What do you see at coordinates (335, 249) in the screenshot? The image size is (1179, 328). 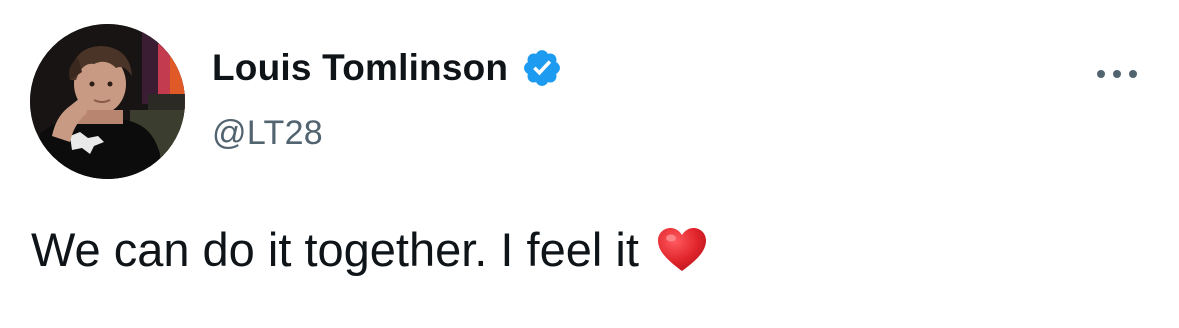 I see `tweet-text: We can do it together. I feel it` at bounding box center [335, 249].